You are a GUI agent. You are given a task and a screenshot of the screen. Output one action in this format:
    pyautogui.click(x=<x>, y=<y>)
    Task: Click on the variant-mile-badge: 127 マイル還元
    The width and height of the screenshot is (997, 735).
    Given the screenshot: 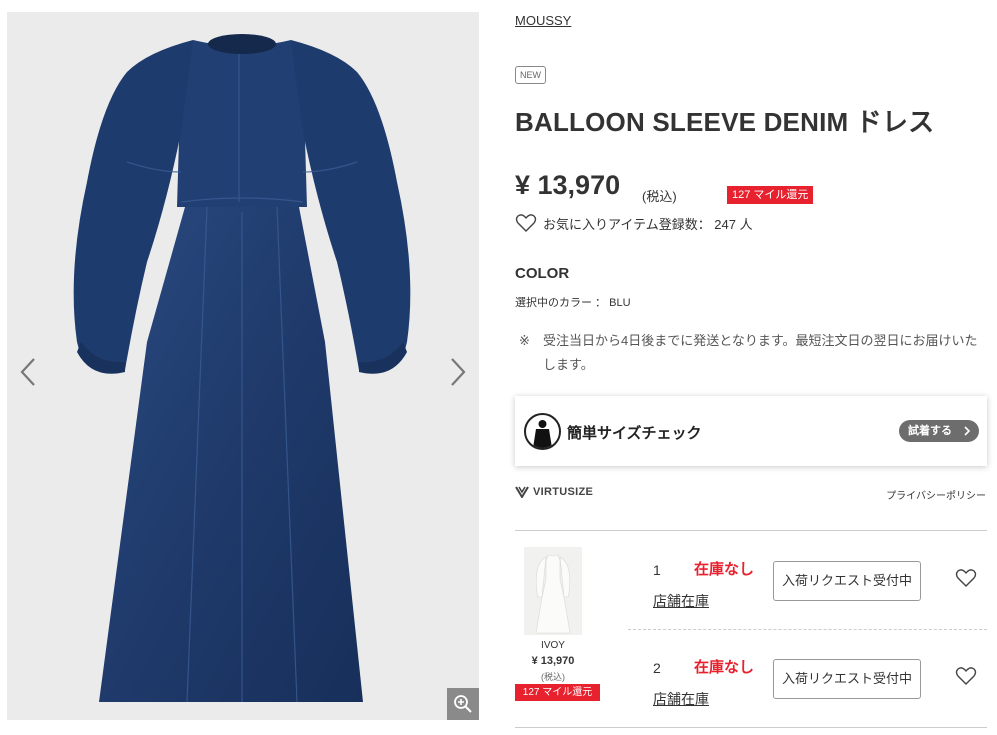 What is the action you would take?
    pyautogui.click(x=557, y=692)
    